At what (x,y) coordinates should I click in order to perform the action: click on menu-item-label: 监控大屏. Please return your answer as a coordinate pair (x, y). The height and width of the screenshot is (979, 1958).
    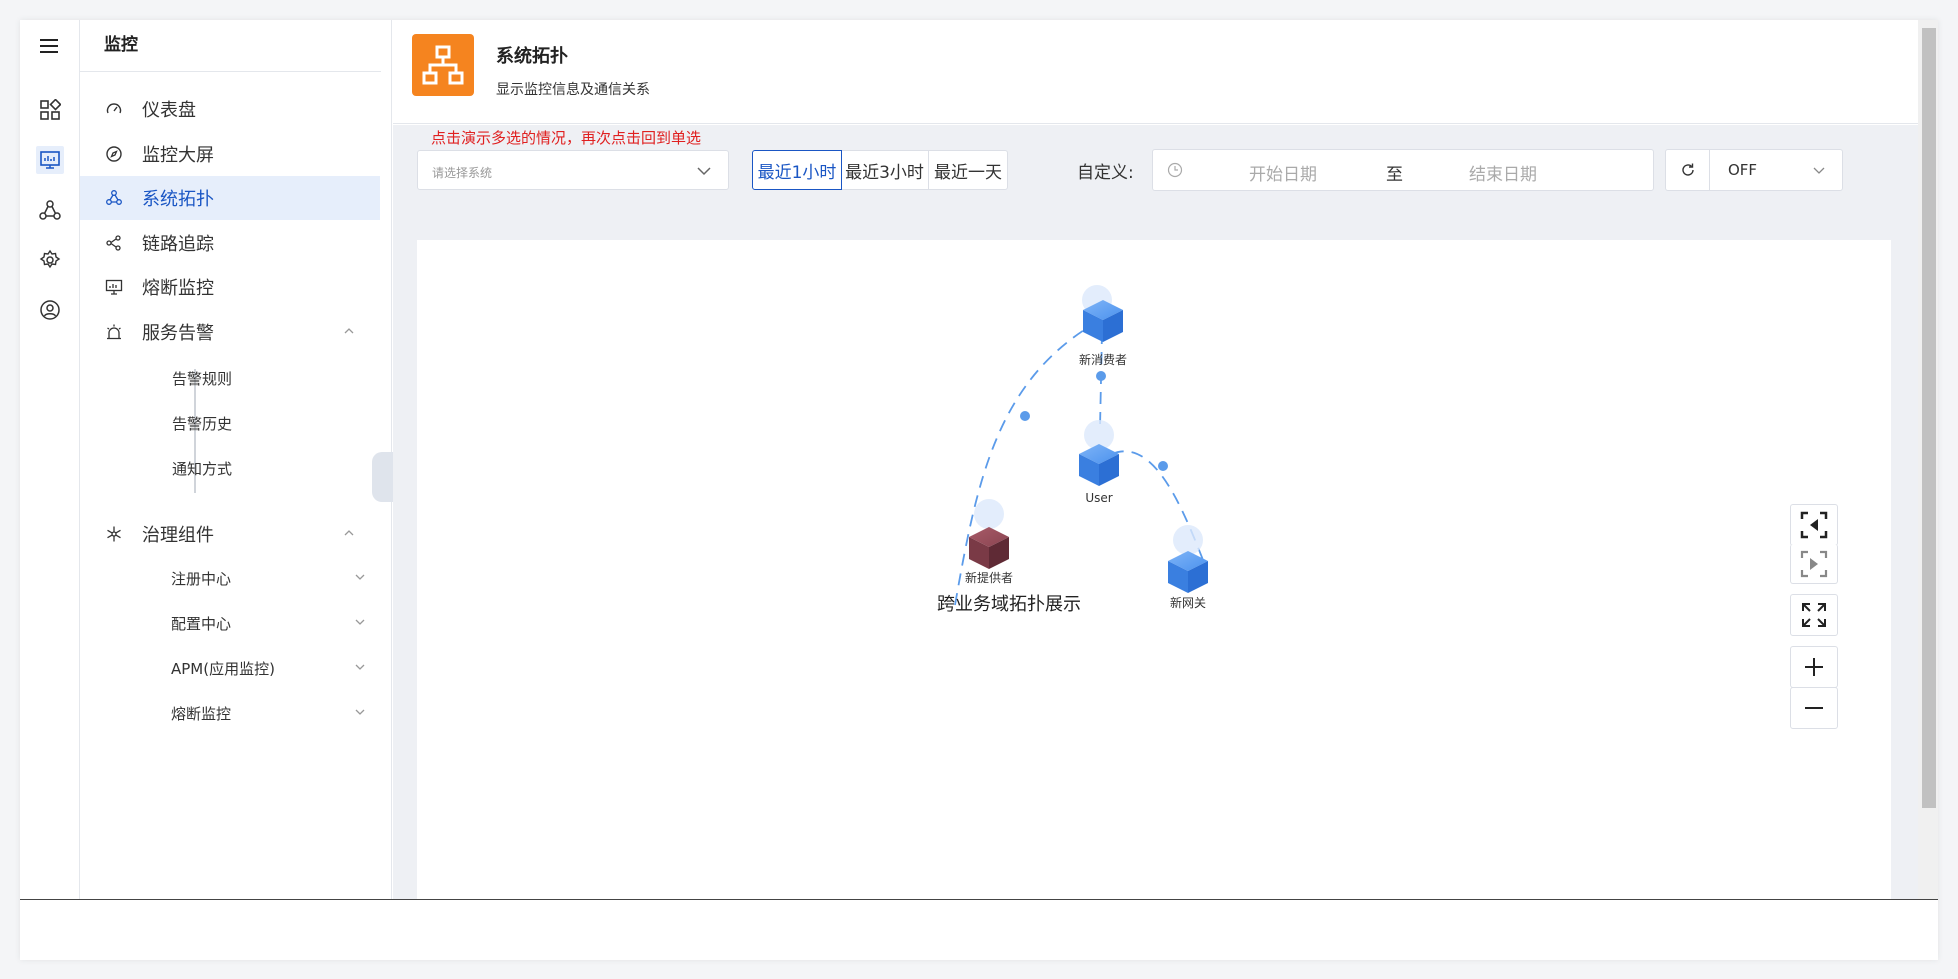
    Looking at the image, I should click on (178, 155).